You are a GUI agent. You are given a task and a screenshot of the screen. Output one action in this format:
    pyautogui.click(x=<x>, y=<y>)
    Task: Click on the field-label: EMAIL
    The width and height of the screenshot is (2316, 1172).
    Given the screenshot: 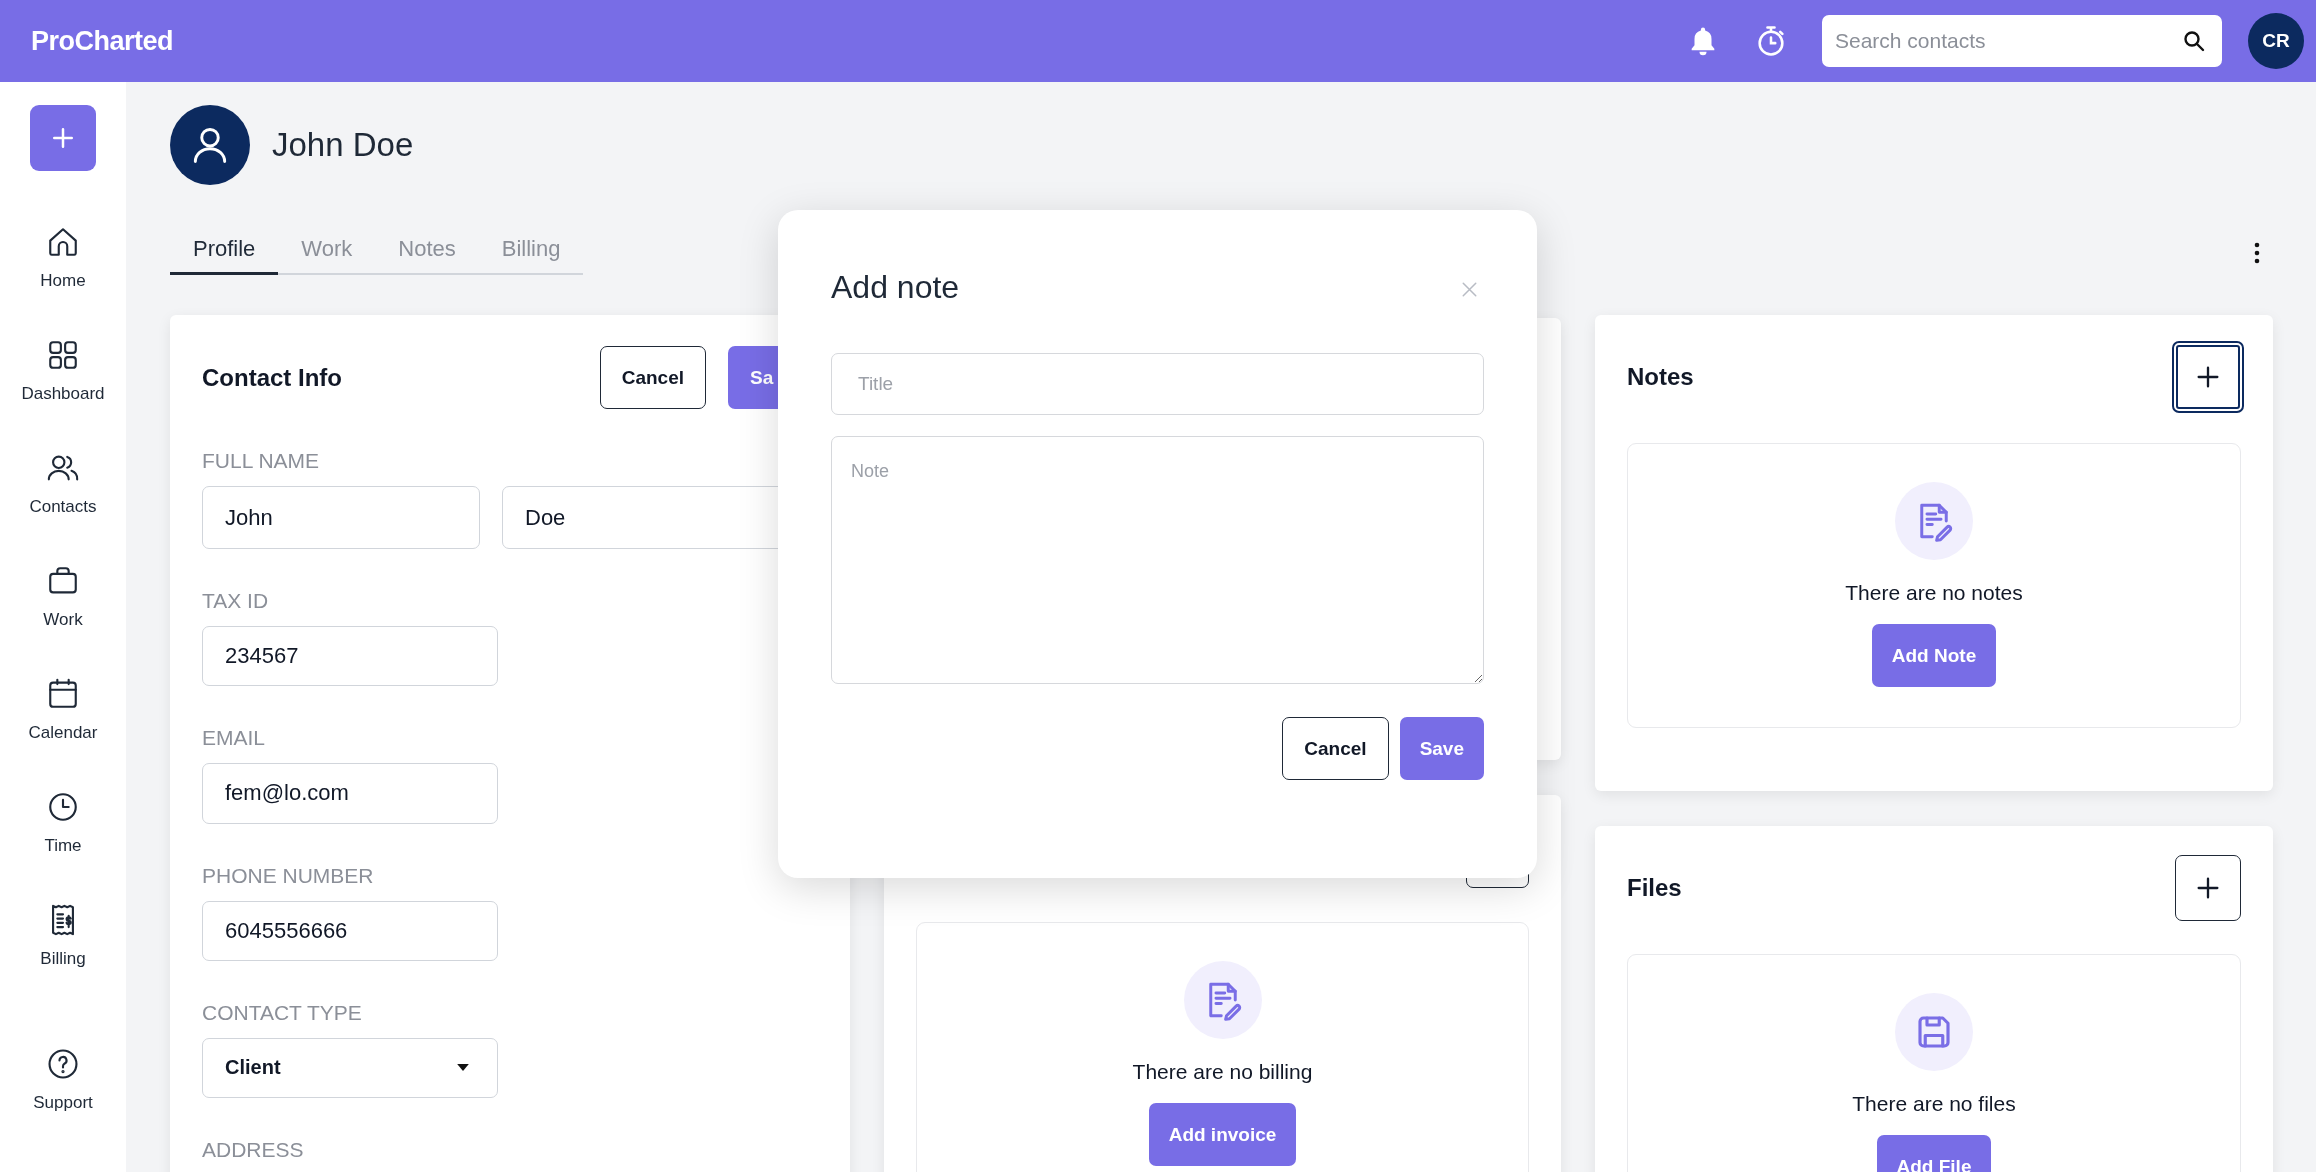 What is the action you would take?
    pyautogui.click(x=234, y=738)
    